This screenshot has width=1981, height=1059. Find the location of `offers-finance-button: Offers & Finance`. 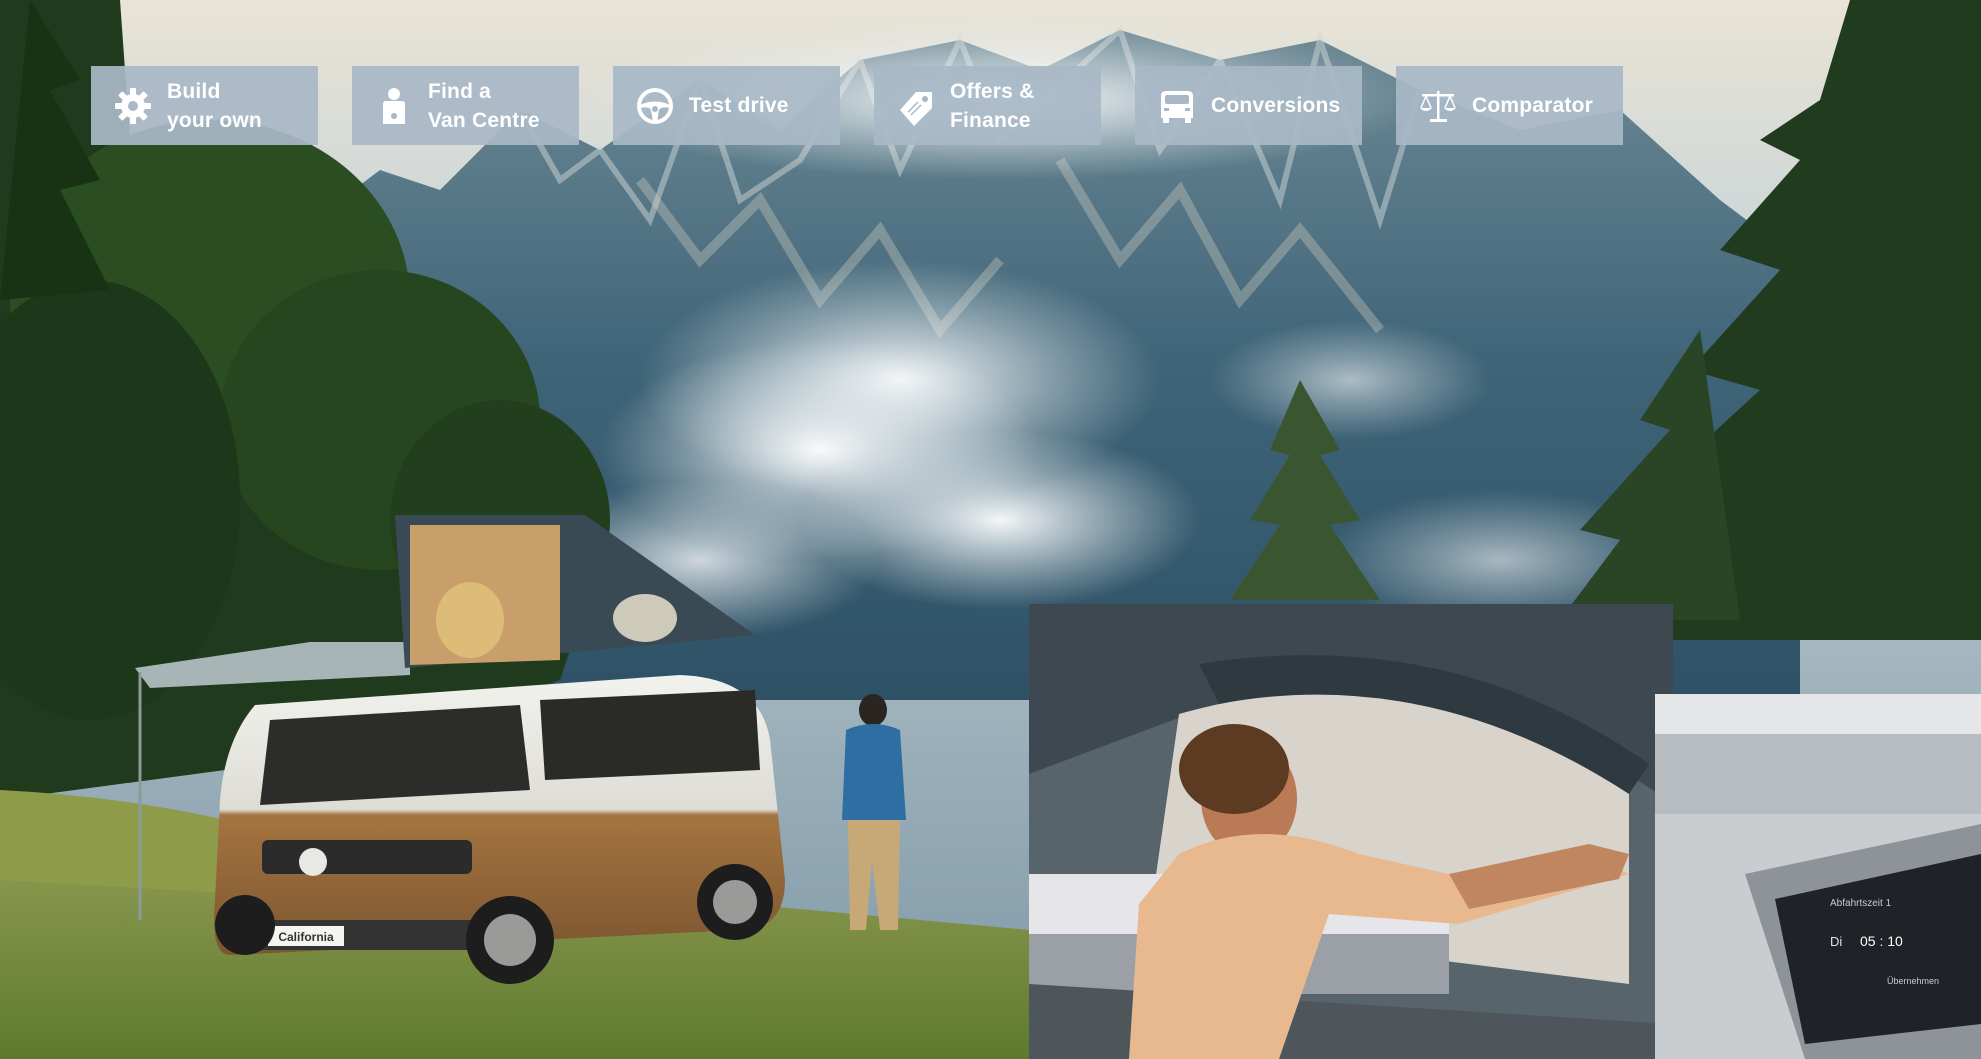

offers-finance-button: Offers & Finance is located at coordinates (987, 105).